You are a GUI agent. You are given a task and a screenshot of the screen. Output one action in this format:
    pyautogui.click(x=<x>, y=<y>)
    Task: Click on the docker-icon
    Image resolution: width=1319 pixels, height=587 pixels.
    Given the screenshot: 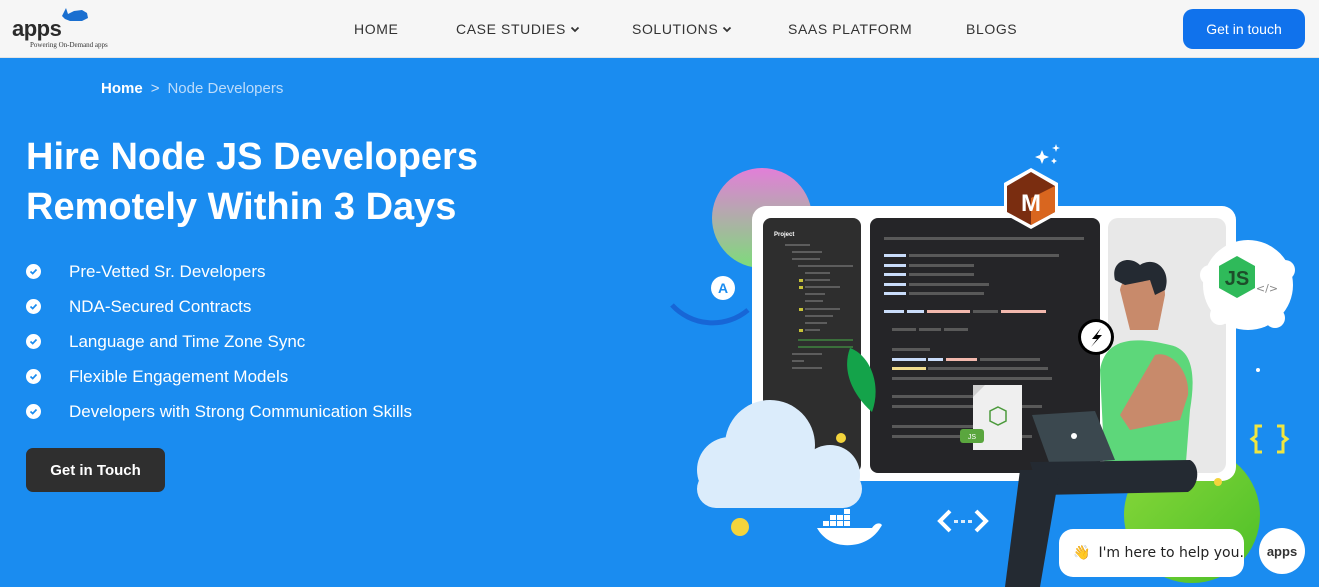 What is the action you would take?
    pyautogui.click(x=849, y=527)
    